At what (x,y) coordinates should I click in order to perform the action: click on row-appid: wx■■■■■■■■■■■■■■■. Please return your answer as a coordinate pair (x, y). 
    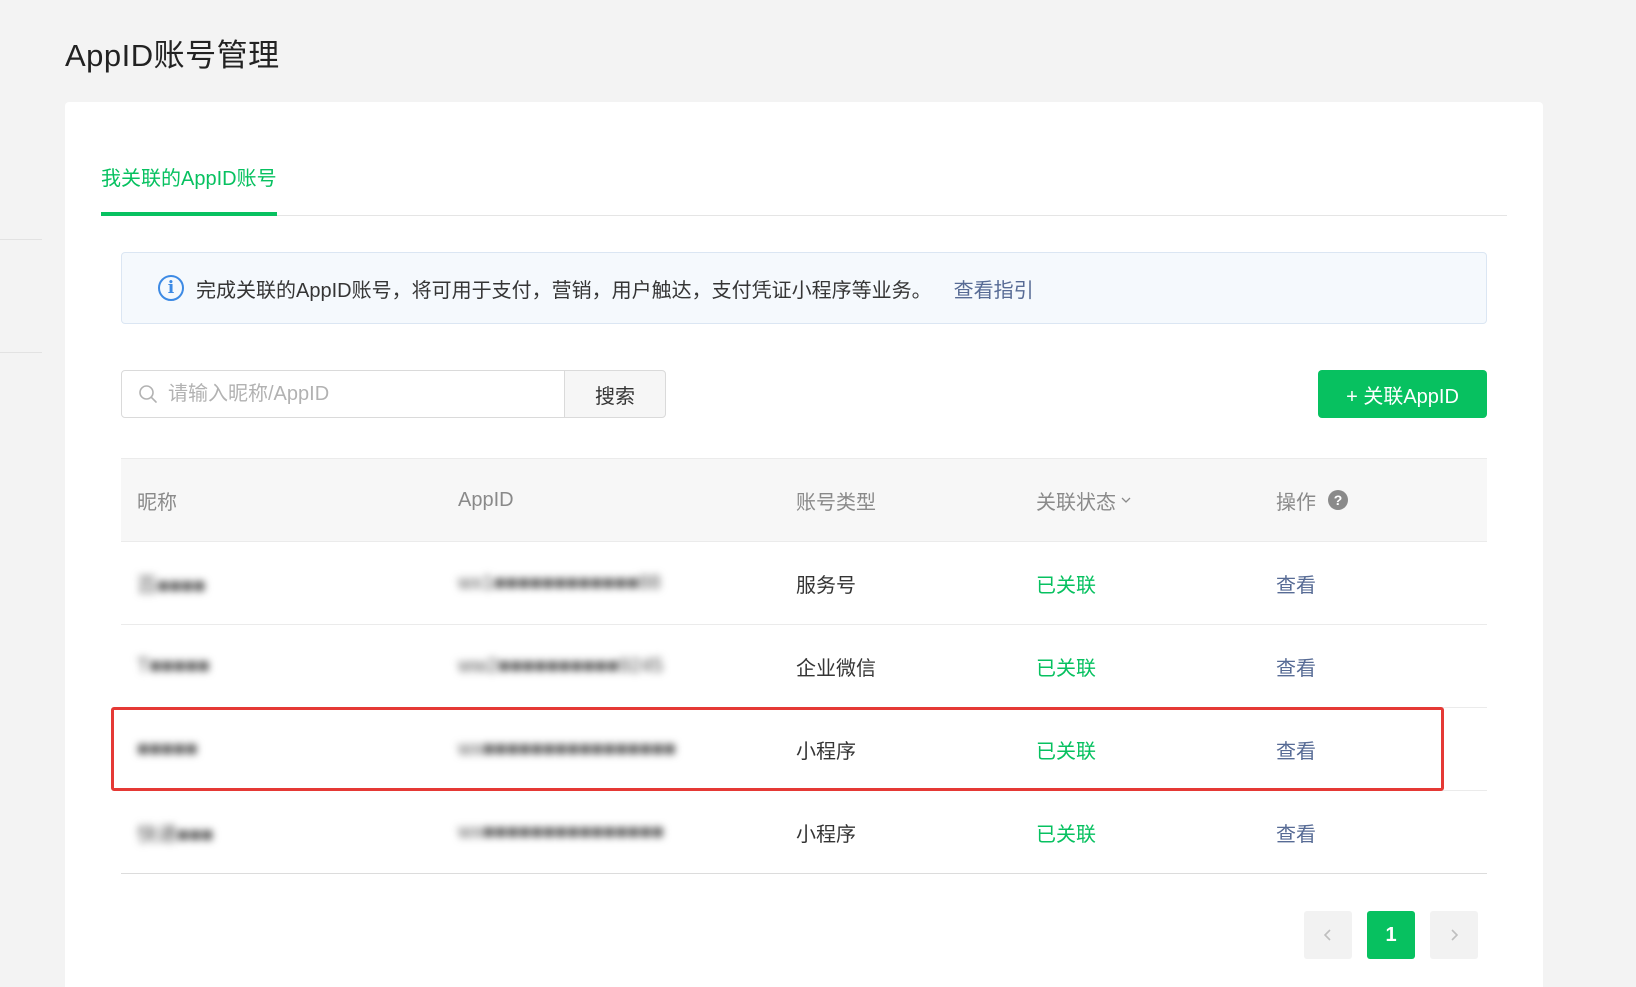
    Looking at the image, I should click on (561, 831).